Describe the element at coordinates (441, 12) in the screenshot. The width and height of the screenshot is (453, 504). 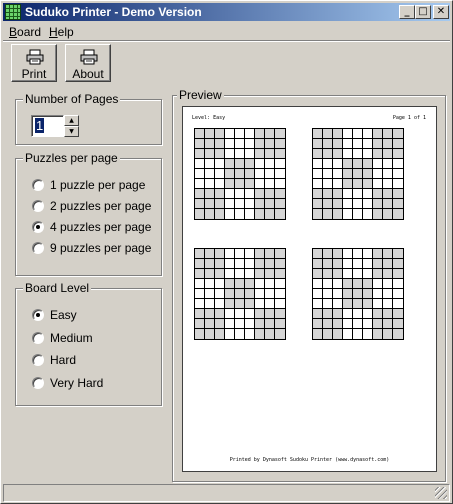
I see `close-button: ✕` at that location.